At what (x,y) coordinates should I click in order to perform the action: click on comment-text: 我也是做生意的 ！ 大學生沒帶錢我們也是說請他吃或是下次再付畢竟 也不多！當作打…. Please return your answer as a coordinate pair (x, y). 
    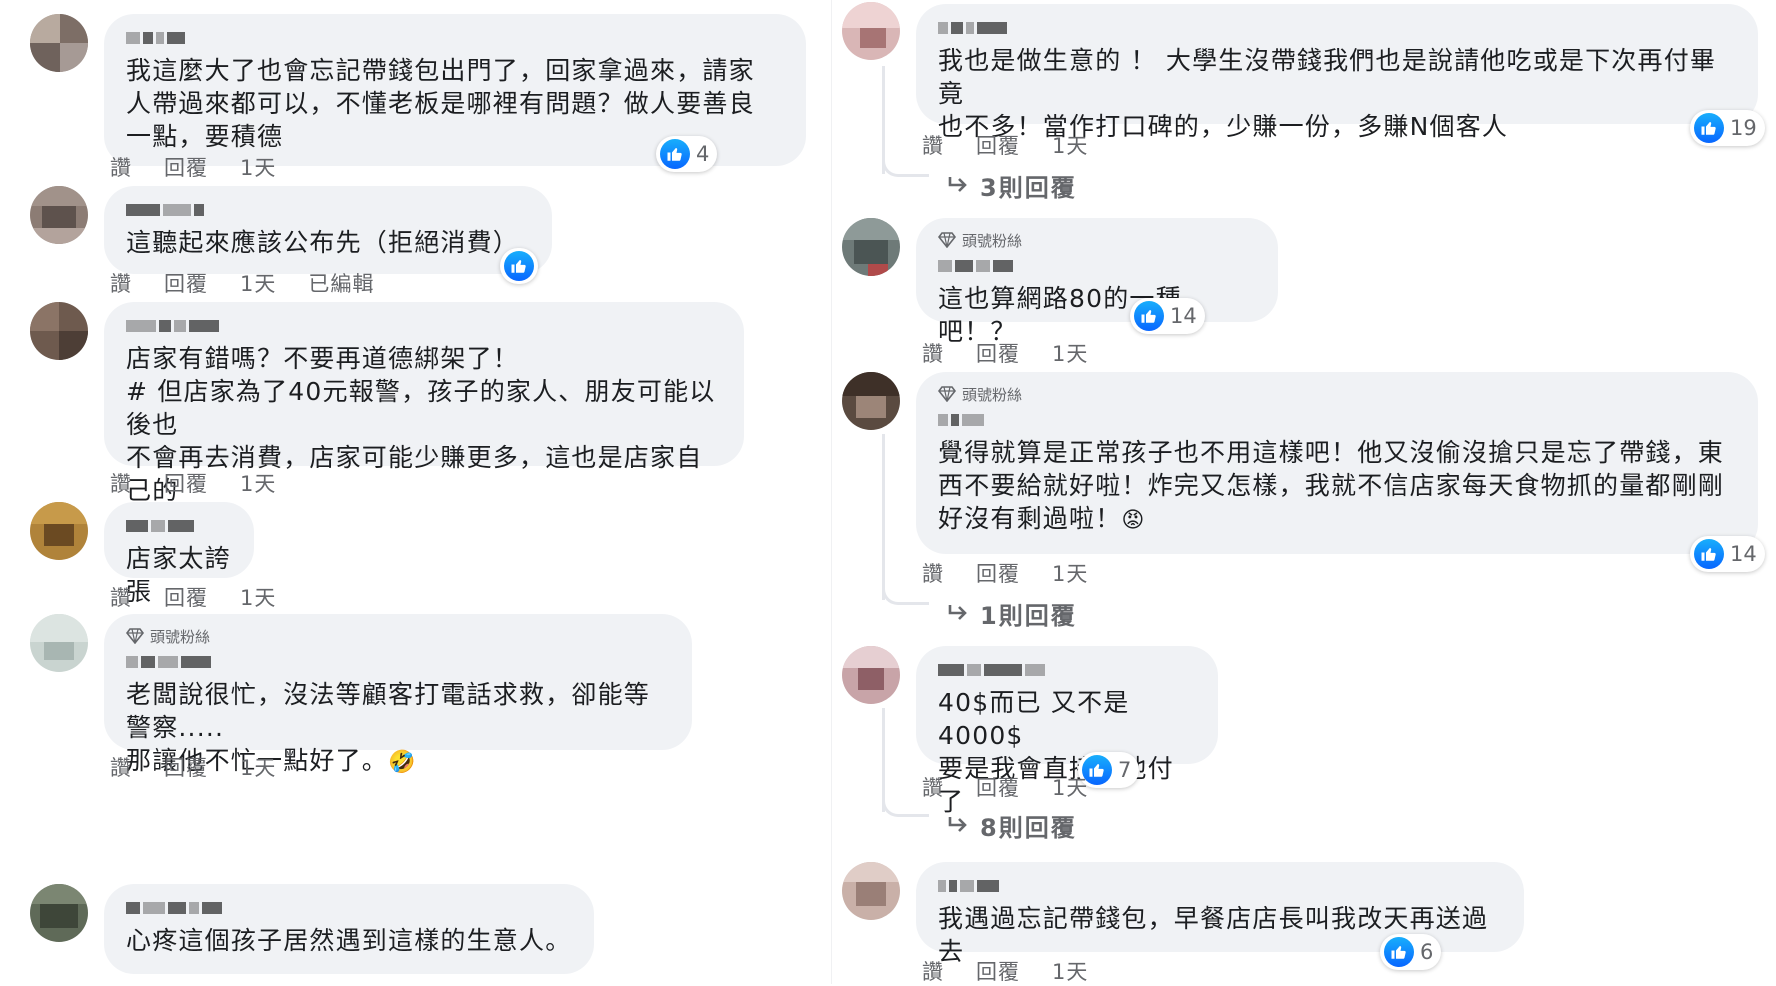
    Looking at the image, I should click on (1327, 93).